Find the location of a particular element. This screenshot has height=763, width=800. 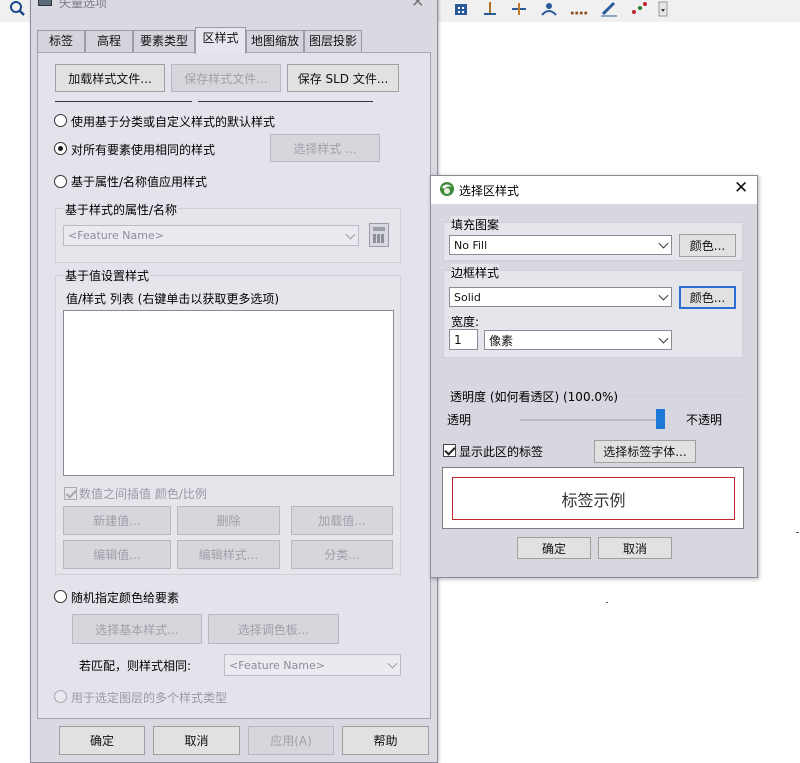

border-style-value: Solid is located at coordinates (467, 297).